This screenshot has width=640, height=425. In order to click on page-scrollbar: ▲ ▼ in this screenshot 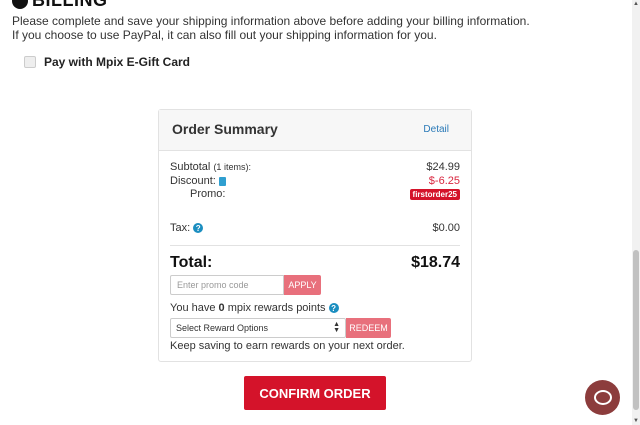, I will do `click(636, 212)`.